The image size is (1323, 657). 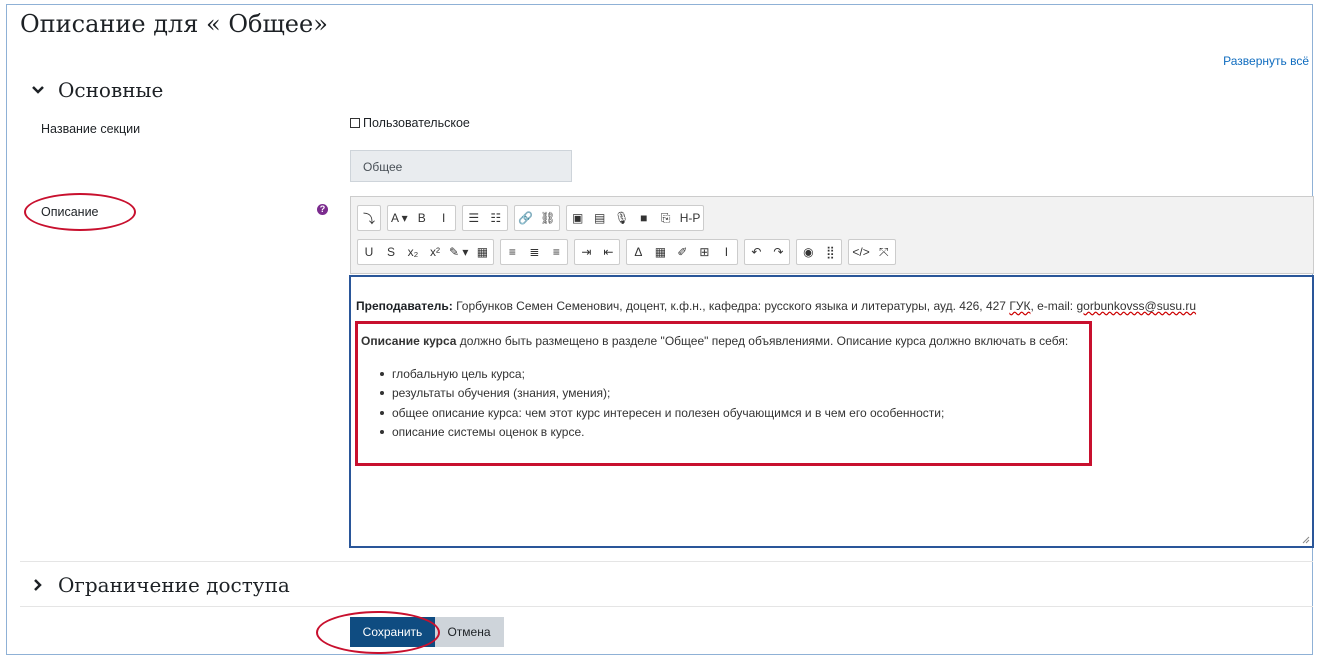 I want to click on font-color-icon: ✎ ▾, so click(x=458, y=252).